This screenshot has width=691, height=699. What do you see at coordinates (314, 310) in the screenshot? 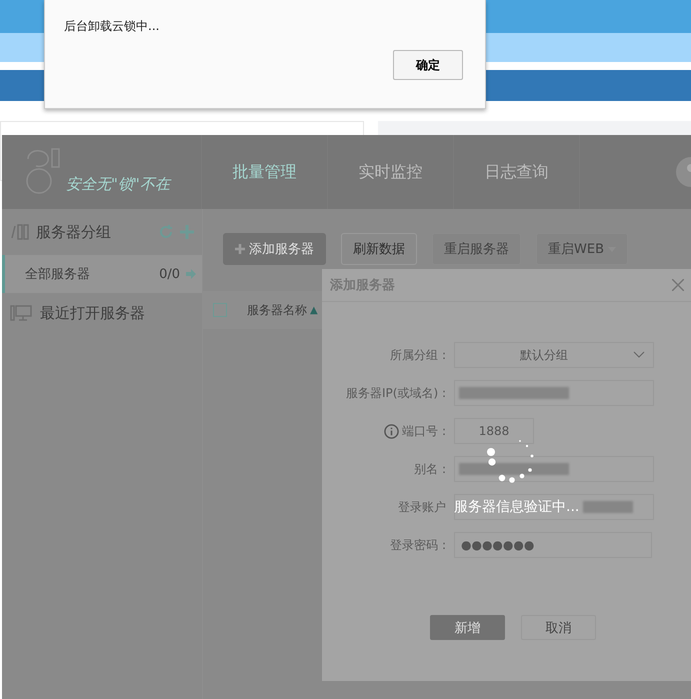
I see `sort-indicator: ▲` at bounding box center [314, 310].